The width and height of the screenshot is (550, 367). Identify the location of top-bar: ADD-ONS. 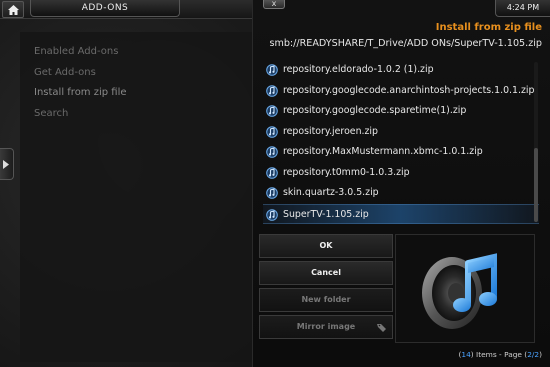
(126, 9).